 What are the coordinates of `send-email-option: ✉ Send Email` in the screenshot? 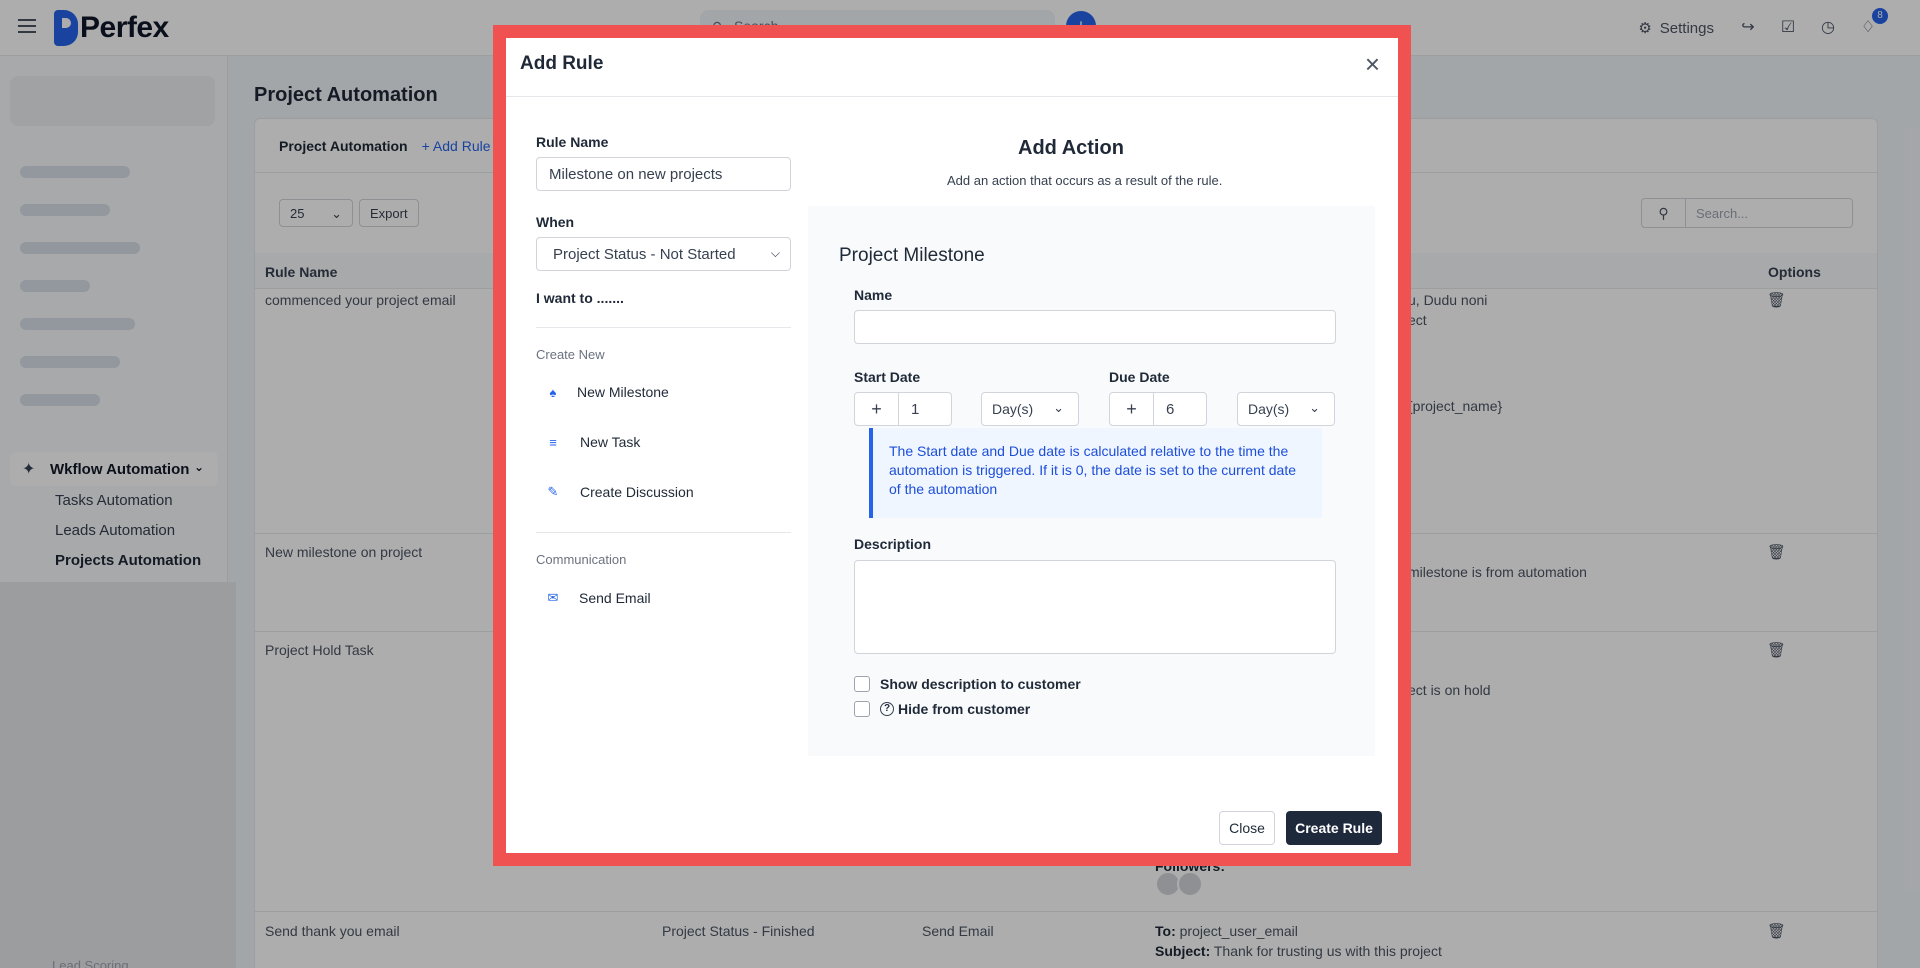 It's located at (598, 598).